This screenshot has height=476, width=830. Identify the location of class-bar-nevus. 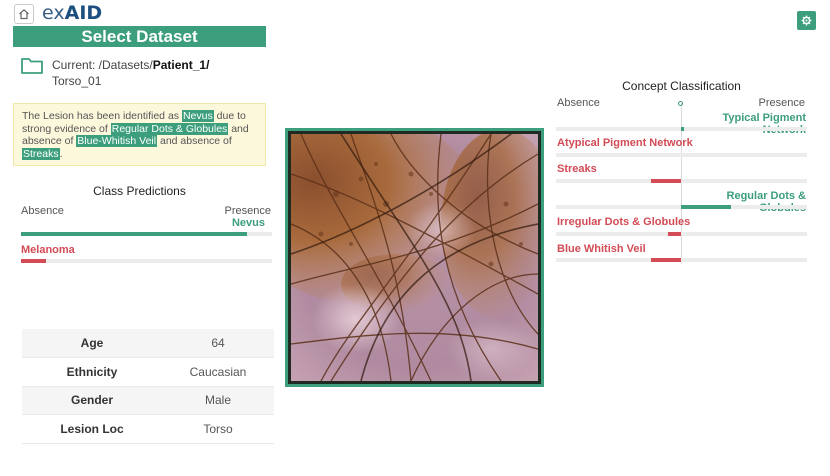
(134, 234).